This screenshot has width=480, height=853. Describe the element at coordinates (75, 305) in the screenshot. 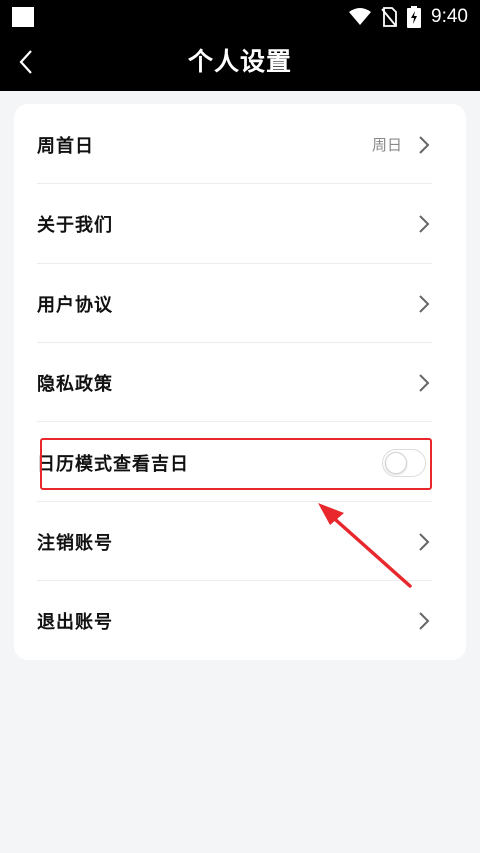

I see `user-agreement-label: 用户协议` at that location.